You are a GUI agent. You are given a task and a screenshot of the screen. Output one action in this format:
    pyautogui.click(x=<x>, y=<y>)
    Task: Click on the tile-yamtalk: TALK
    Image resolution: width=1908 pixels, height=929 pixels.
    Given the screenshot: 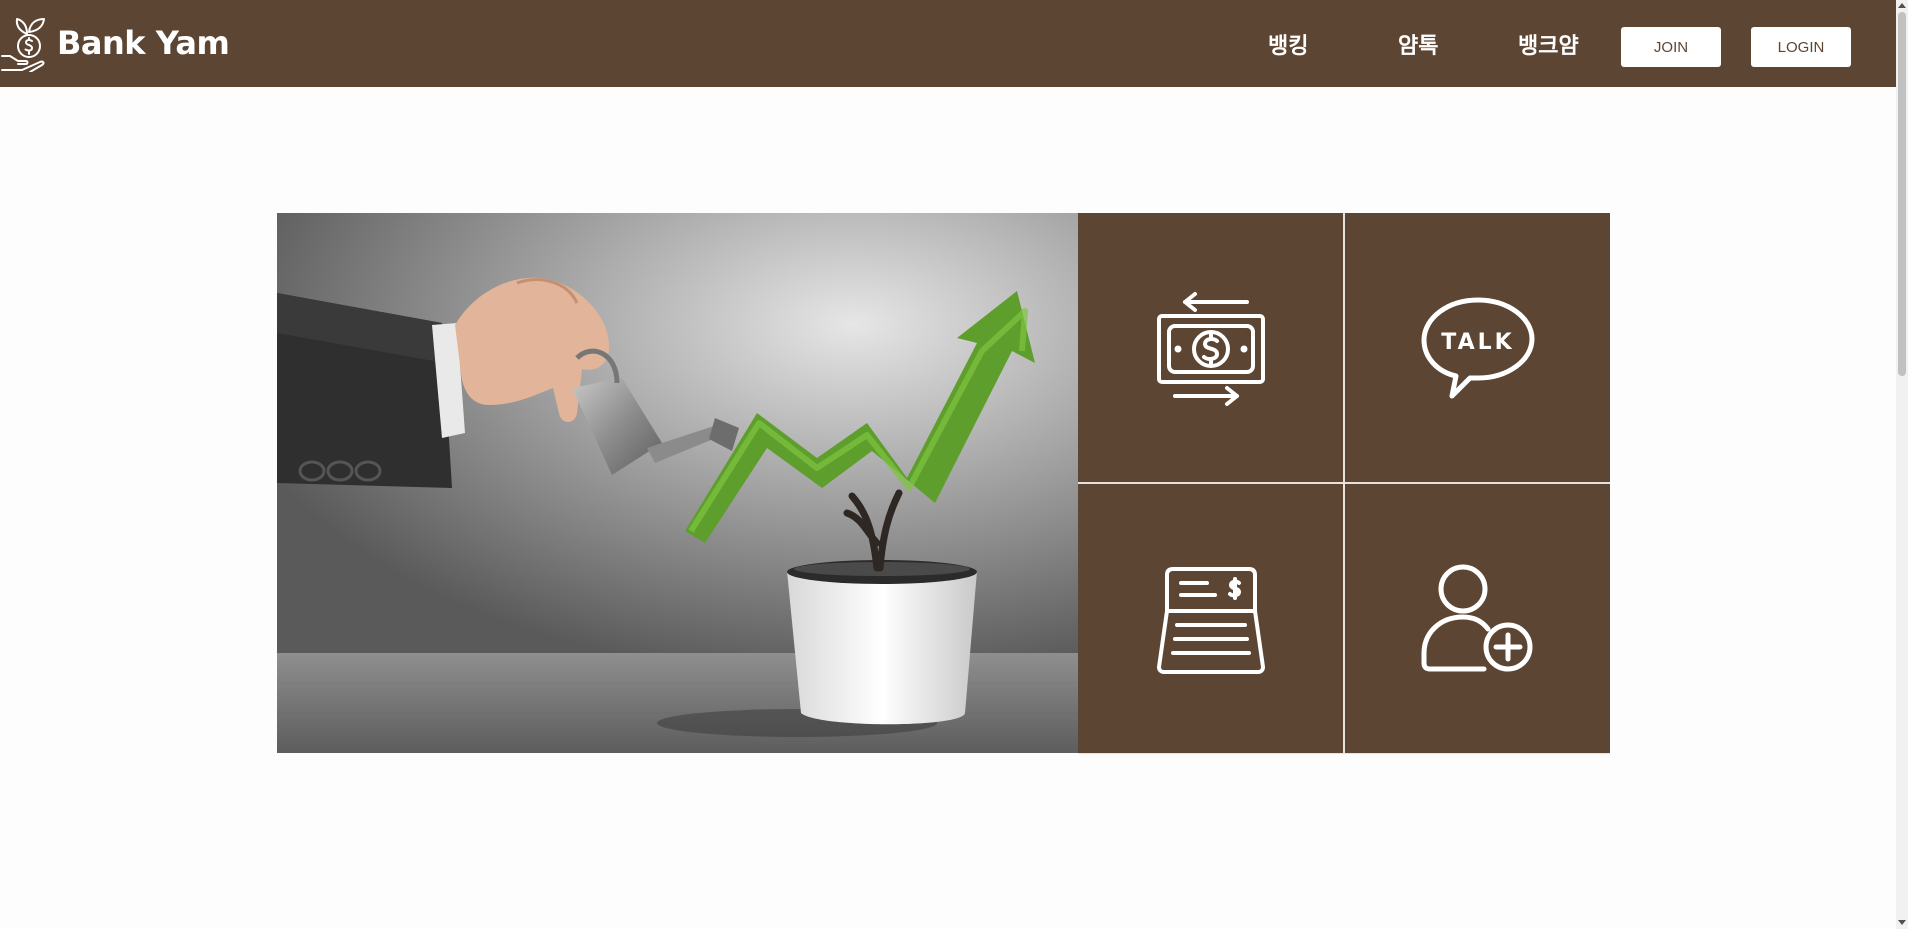 What is the action you would take?
    pyautogui.click(x=1477, y=347)
    